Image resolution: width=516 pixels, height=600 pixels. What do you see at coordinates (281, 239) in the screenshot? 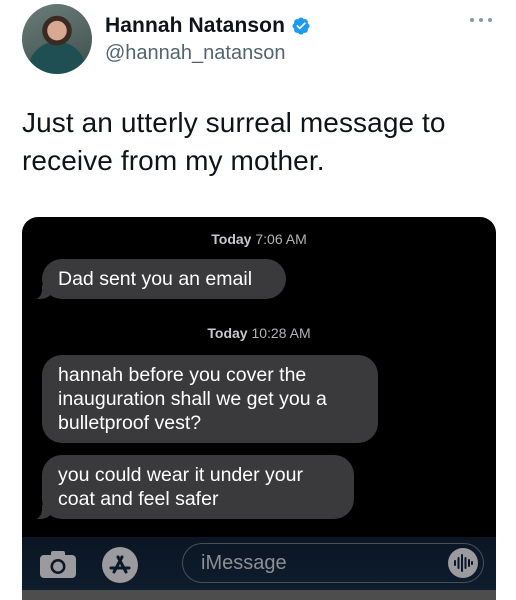
I see `timestamp-time: 7:06 AM` at bounding box center [281, 239].